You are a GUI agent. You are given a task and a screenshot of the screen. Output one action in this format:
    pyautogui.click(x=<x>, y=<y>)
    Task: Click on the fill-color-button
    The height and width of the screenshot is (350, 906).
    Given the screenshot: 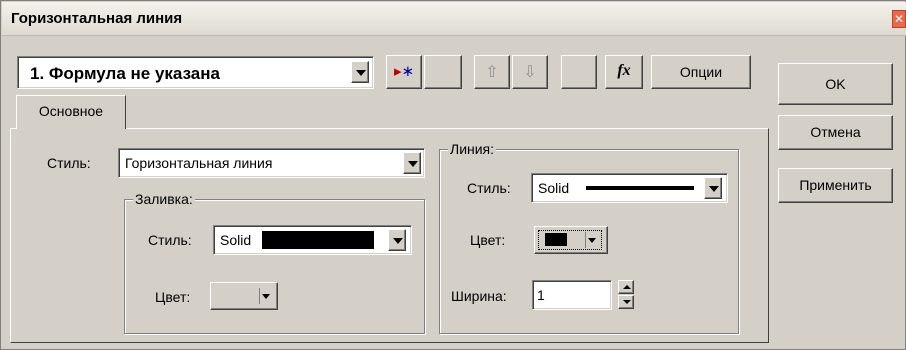 What is the action you would take?
    pyautogui.click(x=244, y=296)
    